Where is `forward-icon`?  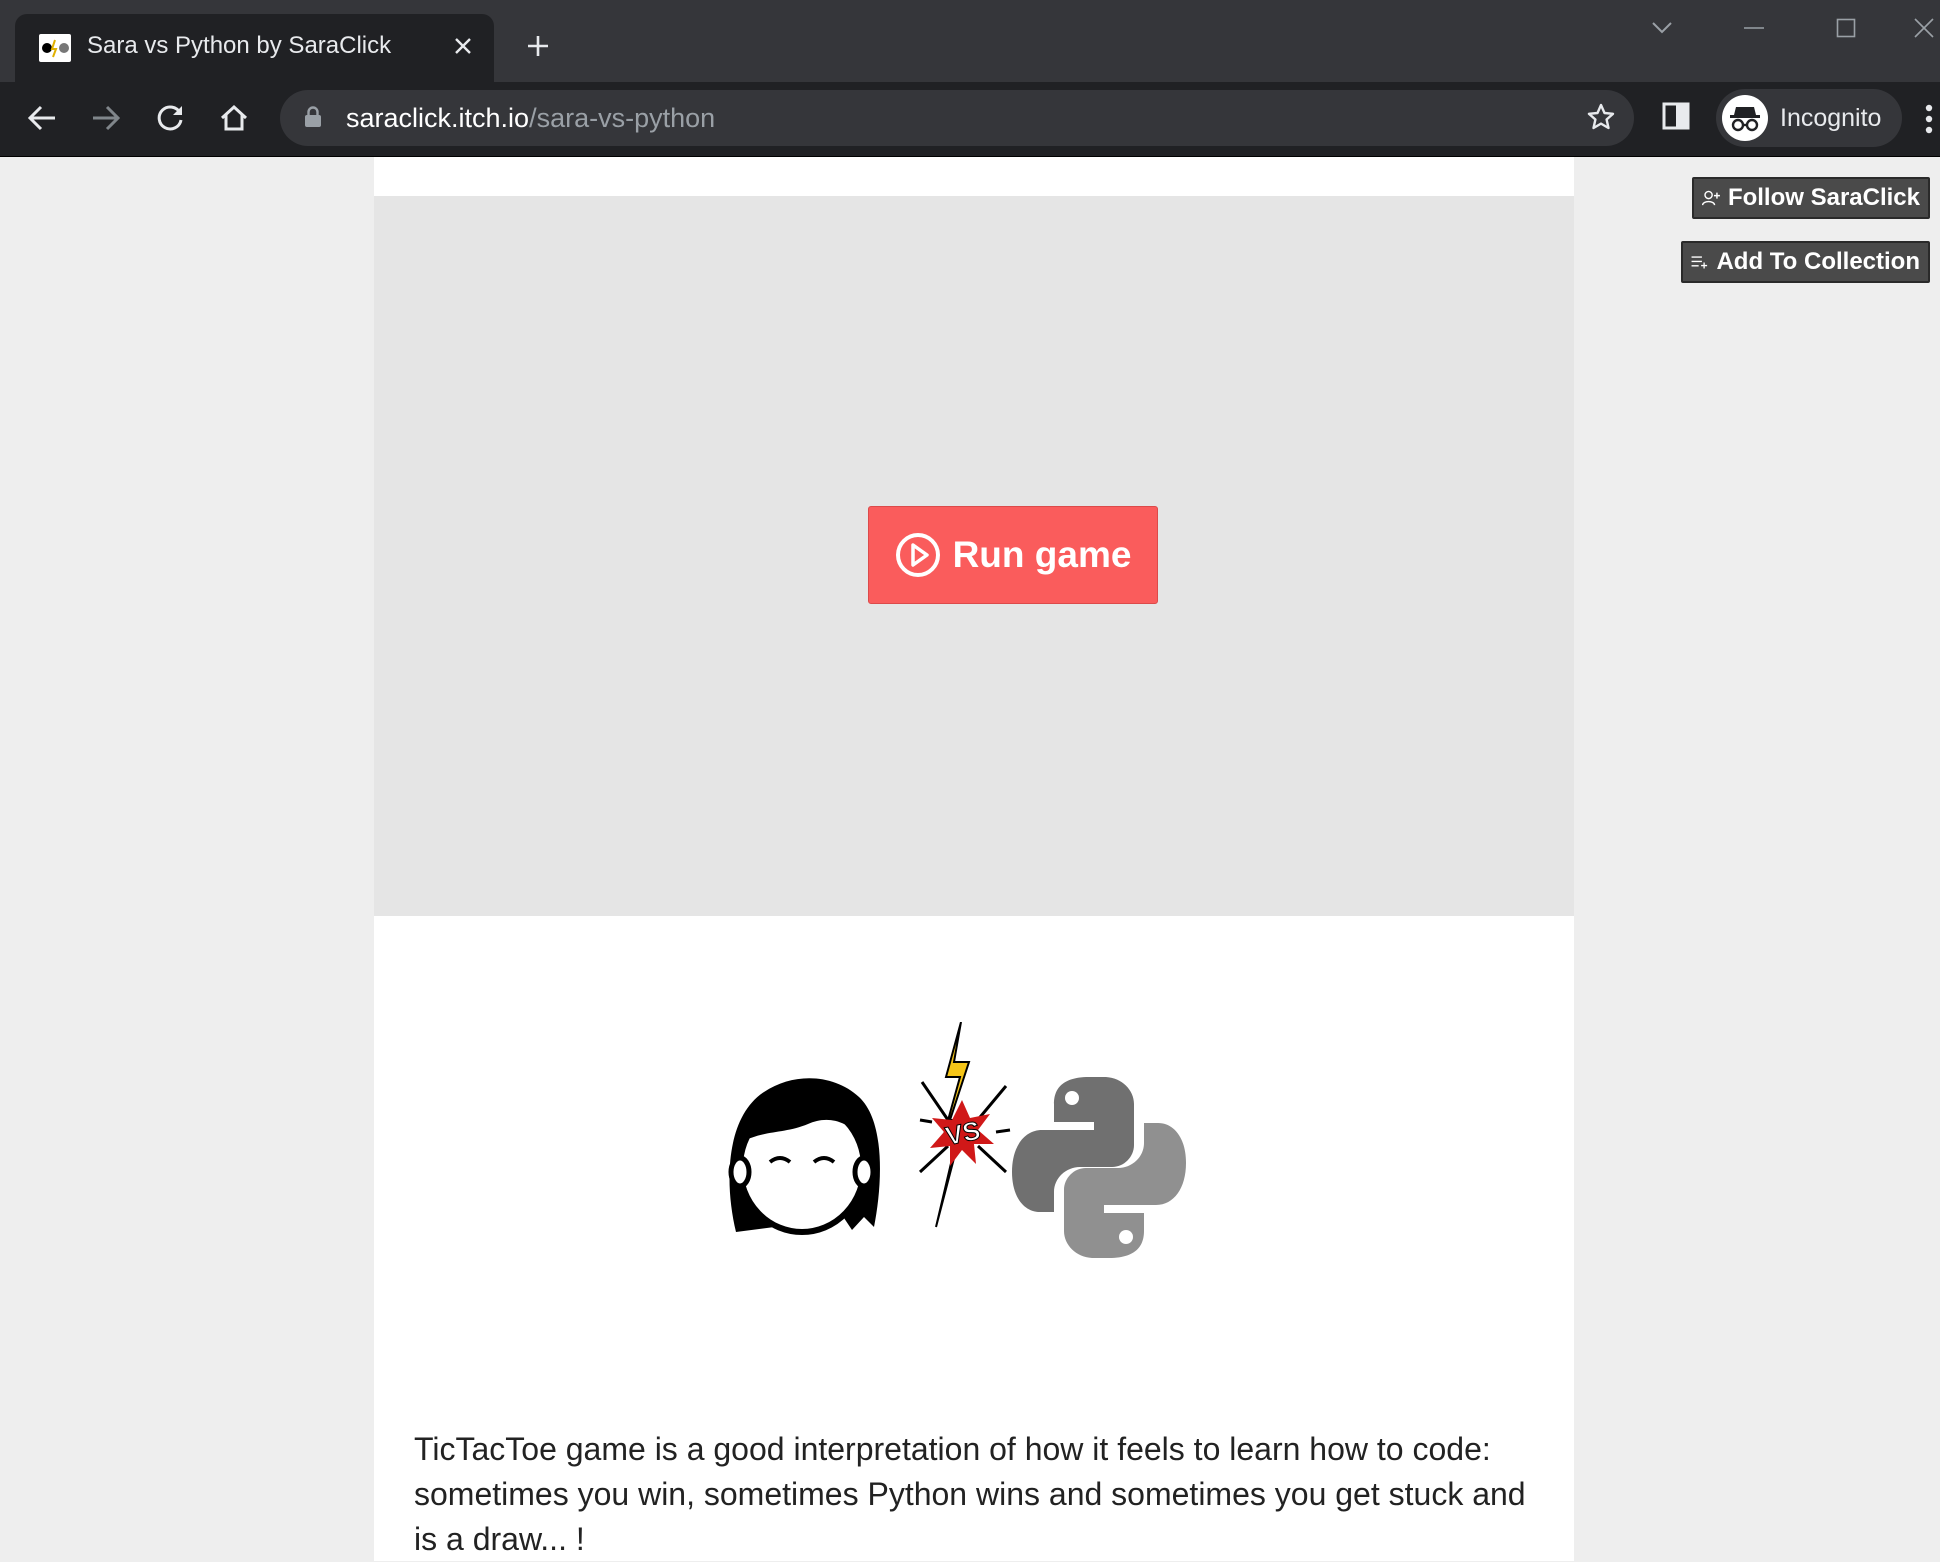 forward-icon is located at coordinates (107, 118).